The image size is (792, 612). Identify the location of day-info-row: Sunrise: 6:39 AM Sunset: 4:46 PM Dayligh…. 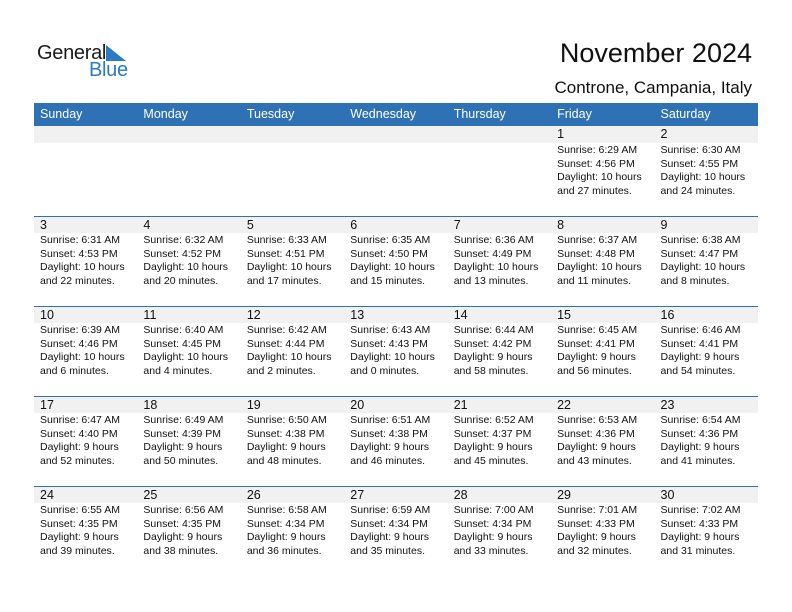
(396, 350).